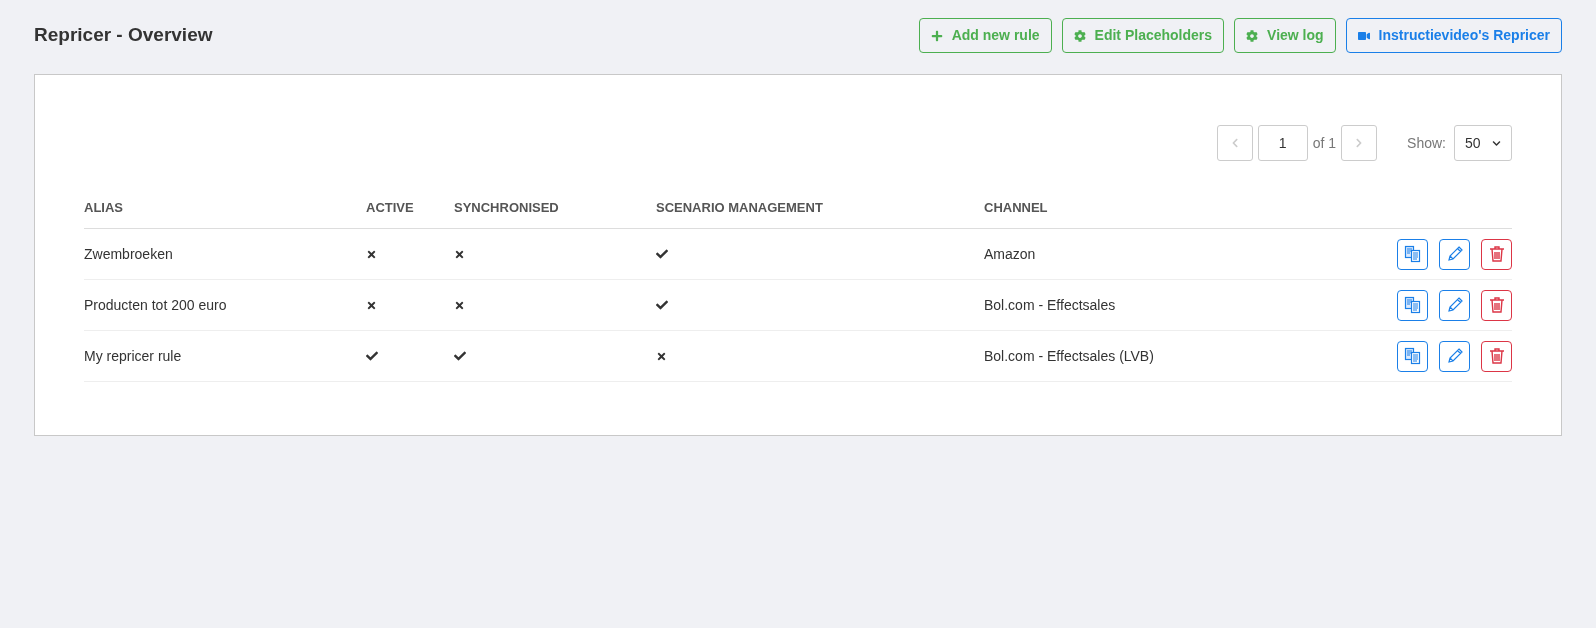 The height and width of the screenshot is (628, 1596). Describe the element at coordinates (1016, 207) in the screenshot. I see `column-header: CHANNEL` at that location.